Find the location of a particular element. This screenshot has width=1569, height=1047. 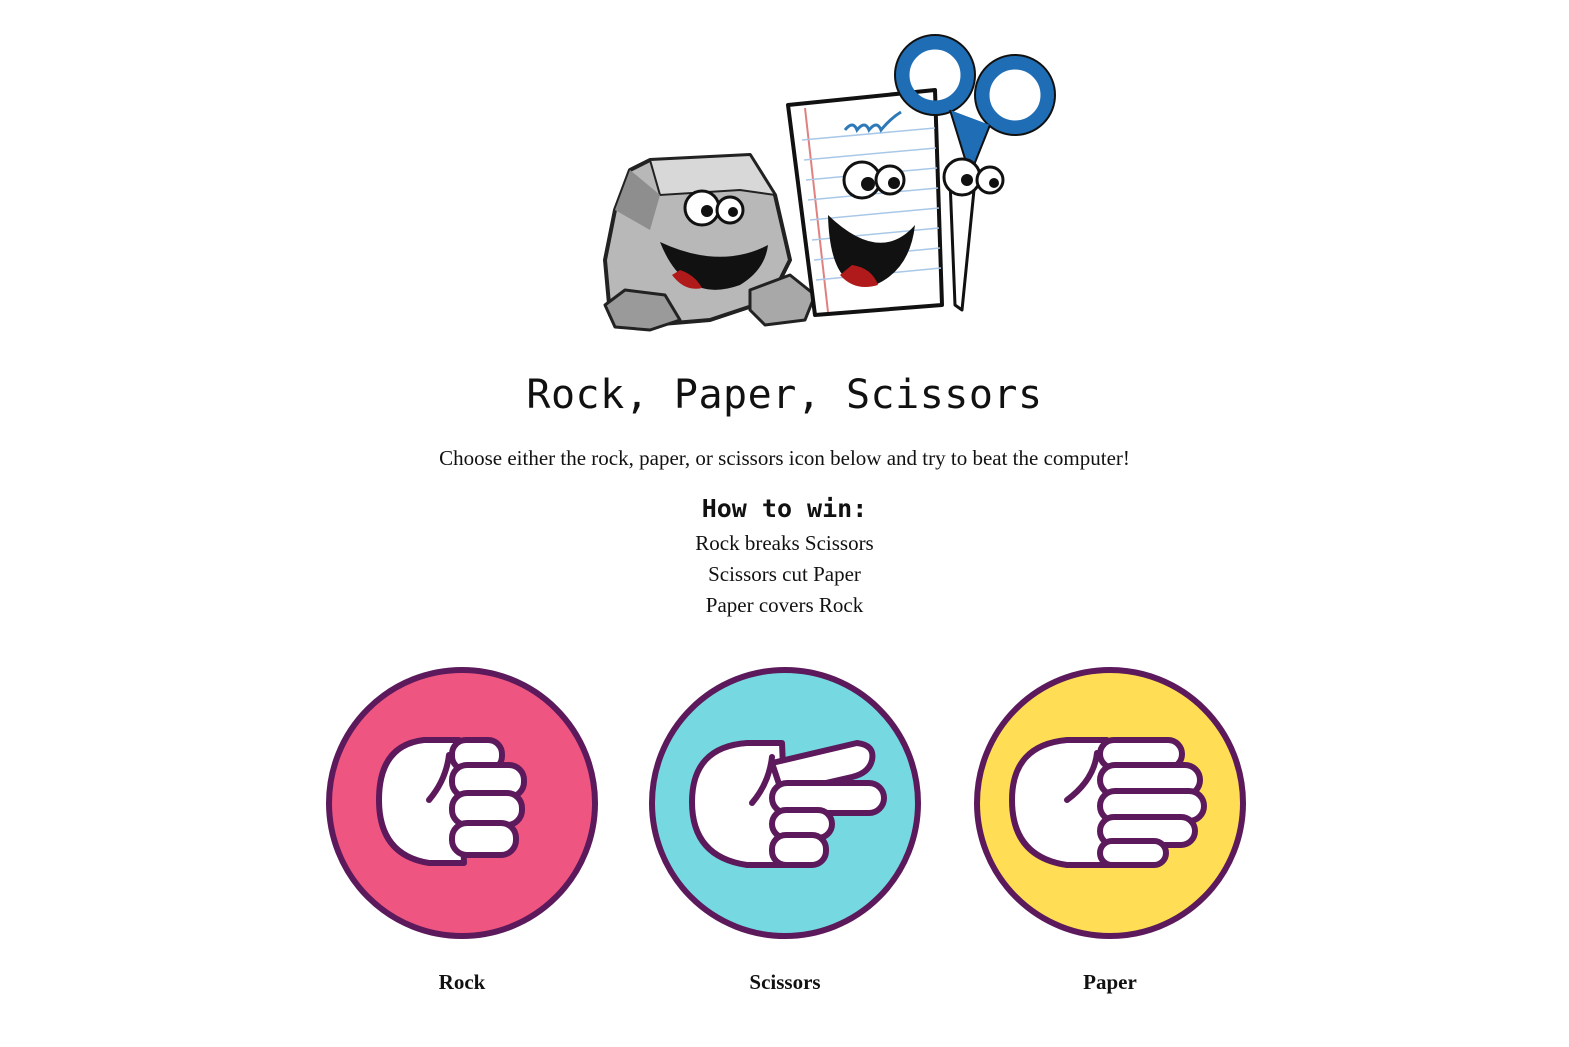

scissors-hand-icon is located at coordinates (785, 803).